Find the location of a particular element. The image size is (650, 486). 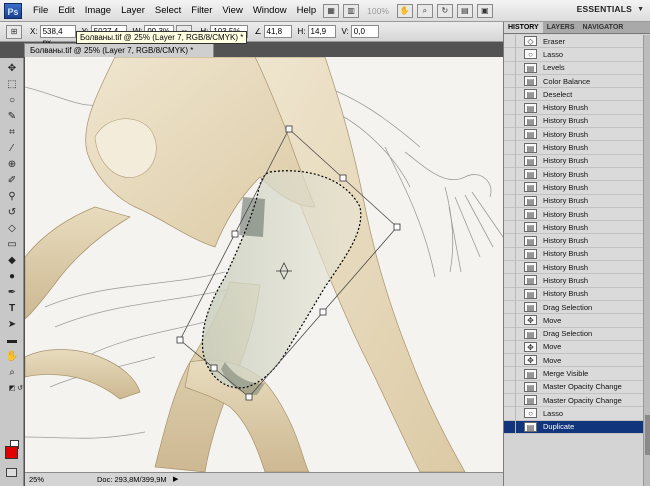

status-menu-icon: ▶ is located at coordinates (175, 479).